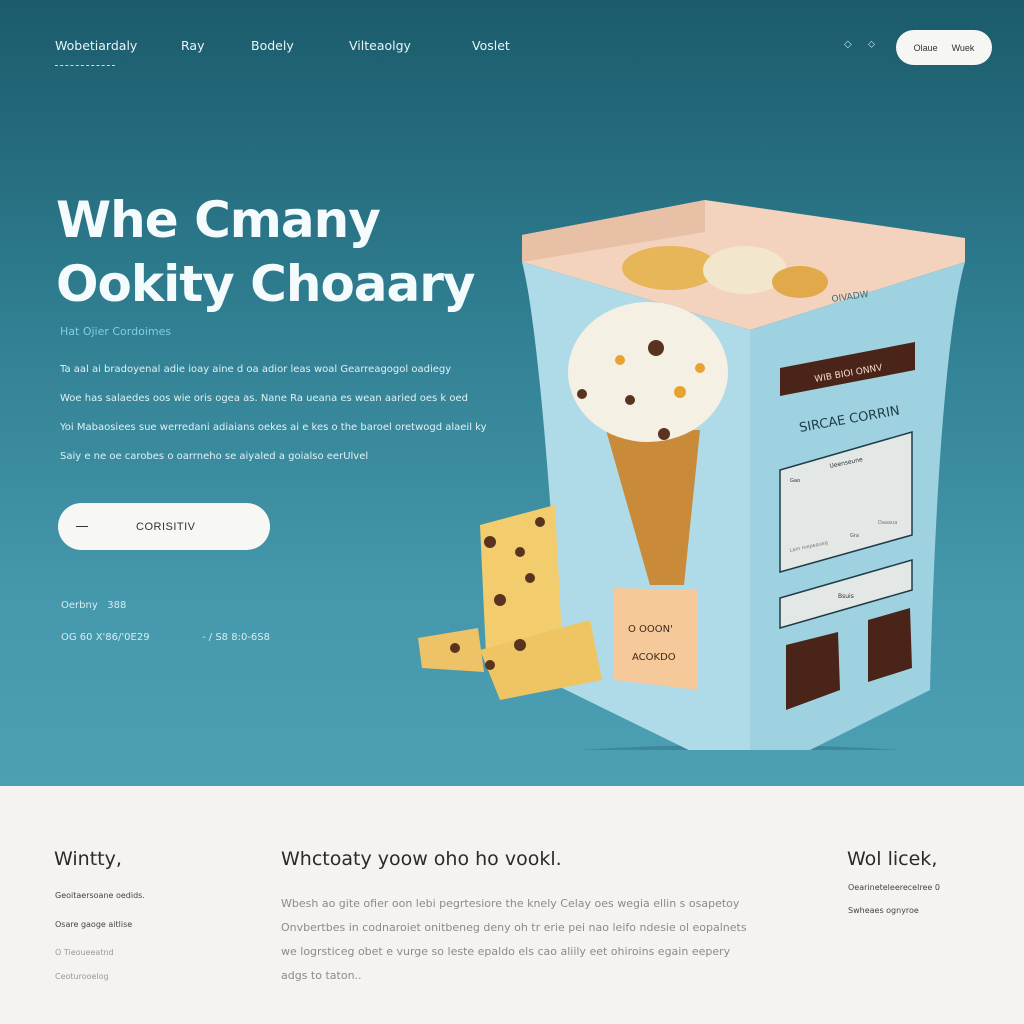 This screenshot has width=1024, height=1024. What do you see at coordinates (116, 331) in the screenshot?
I see `hero-eyebrow: Hat Ojier Cordoimes` at bounding box center [116, 331].